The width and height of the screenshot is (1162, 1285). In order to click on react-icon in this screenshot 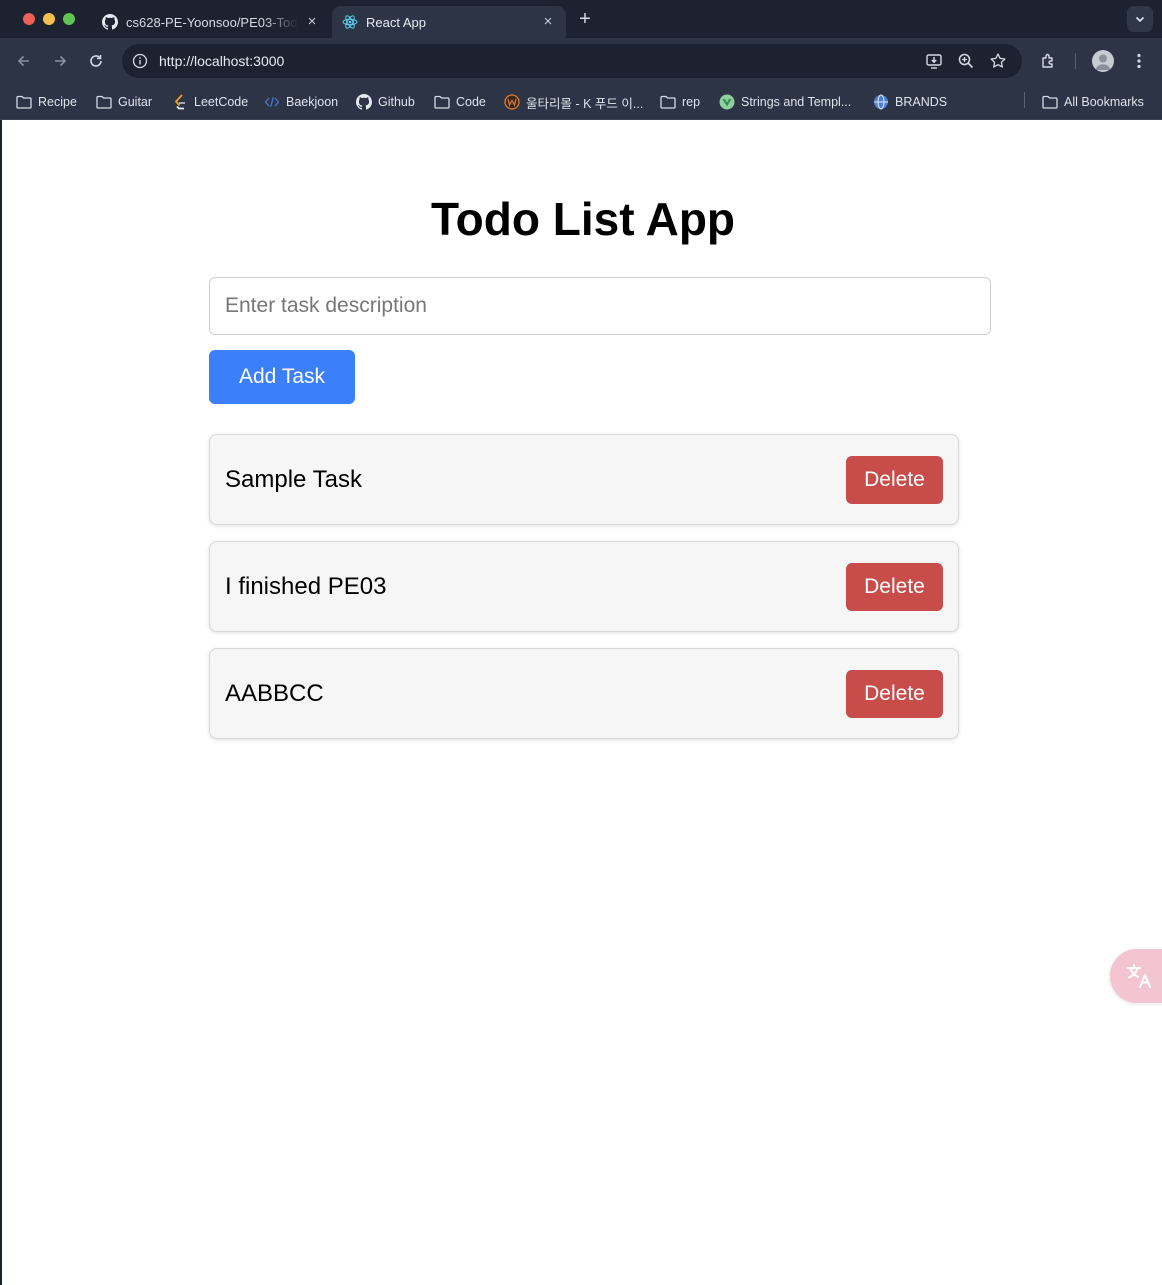, I will do `click(350, 22)`.